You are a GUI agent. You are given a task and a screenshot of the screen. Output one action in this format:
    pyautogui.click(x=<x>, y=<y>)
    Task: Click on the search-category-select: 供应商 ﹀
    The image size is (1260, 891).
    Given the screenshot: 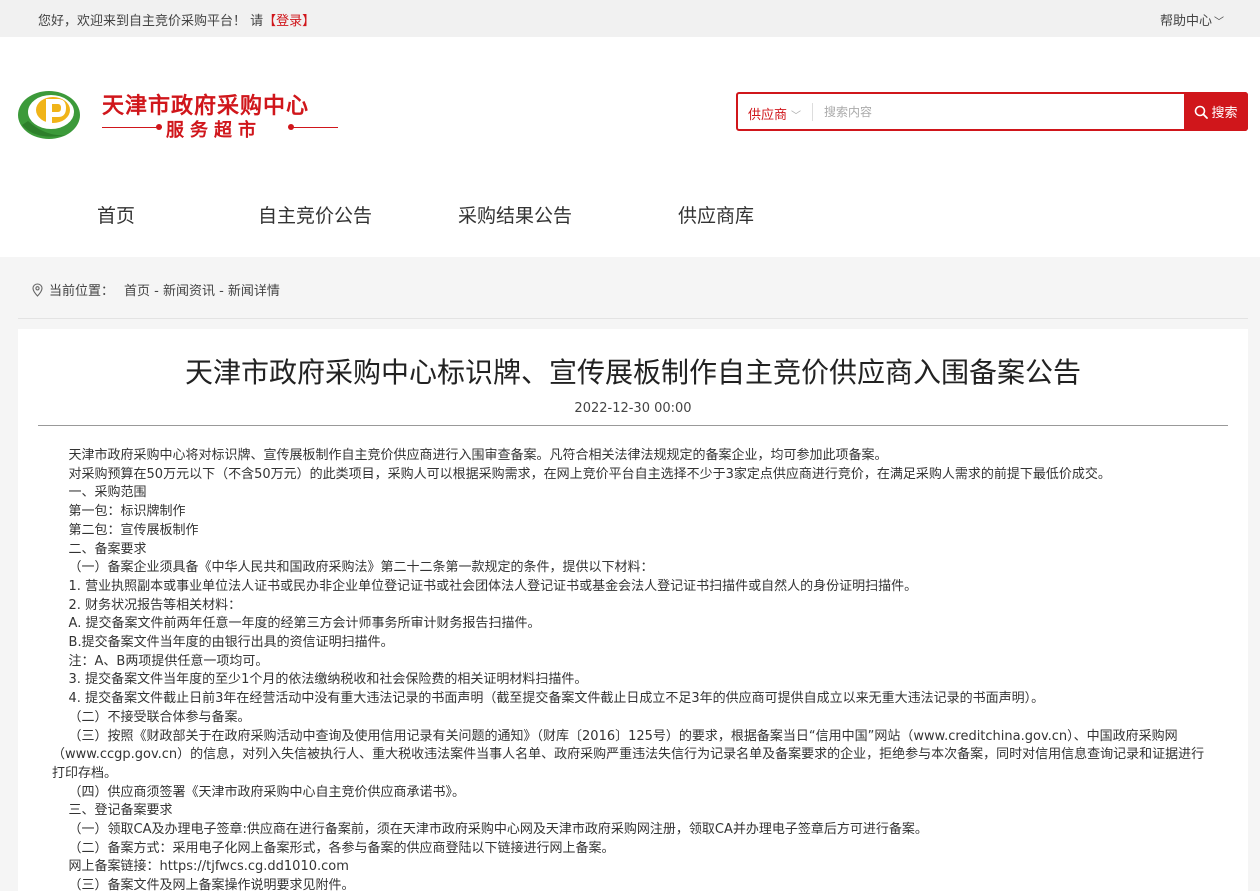 What is the action you would take?
    pyautogui.click(x=774, y=113)
    